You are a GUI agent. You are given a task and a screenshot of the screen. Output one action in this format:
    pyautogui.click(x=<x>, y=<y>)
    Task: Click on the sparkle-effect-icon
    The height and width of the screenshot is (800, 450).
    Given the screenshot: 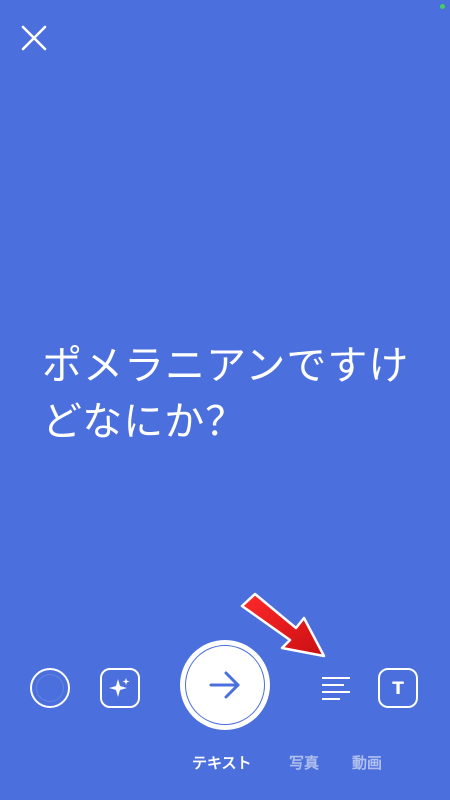 What is the action you would take?
    pyautogui.click(x=119, y=687)
    